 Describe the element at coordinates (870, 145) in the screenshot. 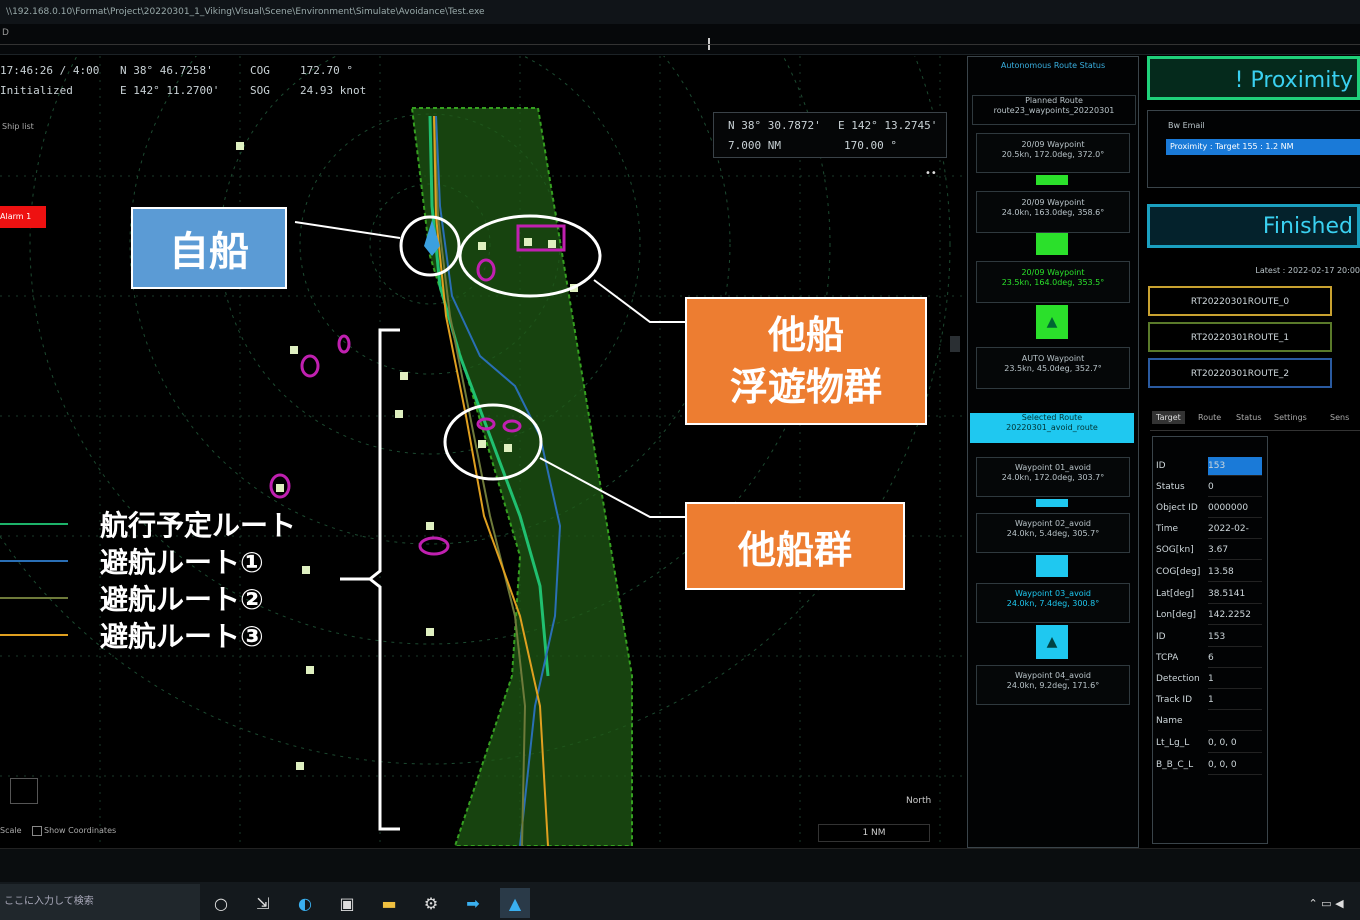

I see `cursor-bearing: 170.00 °` at that location.